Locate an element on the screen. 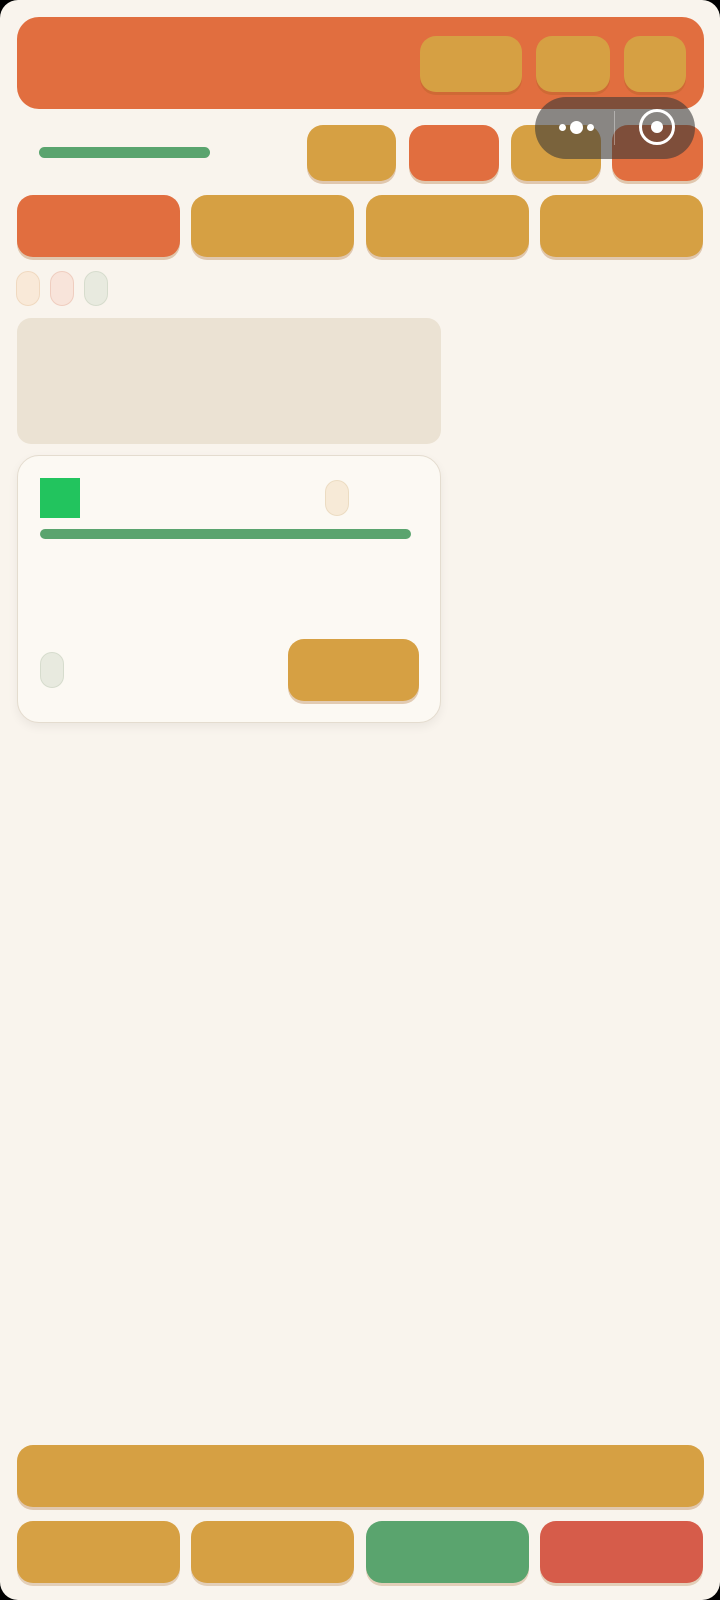 The image size is (720, 1600). target-circle-icon is located at coordinates (657, 127).